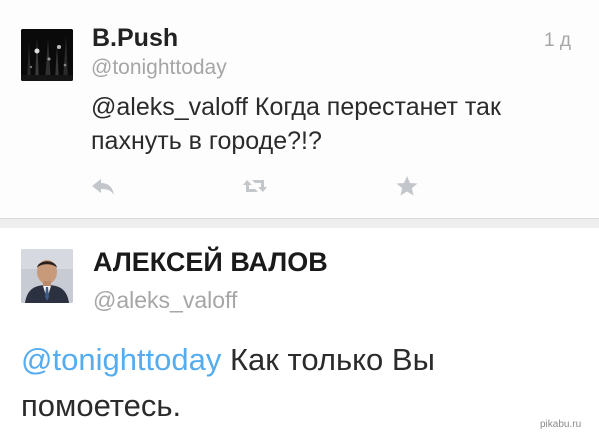 The height and width of the screenshot is (435, 599). What do you see at coordinates (407, 186) in the screenshot?
I see `star-icon` at bounding box center [407, 186].